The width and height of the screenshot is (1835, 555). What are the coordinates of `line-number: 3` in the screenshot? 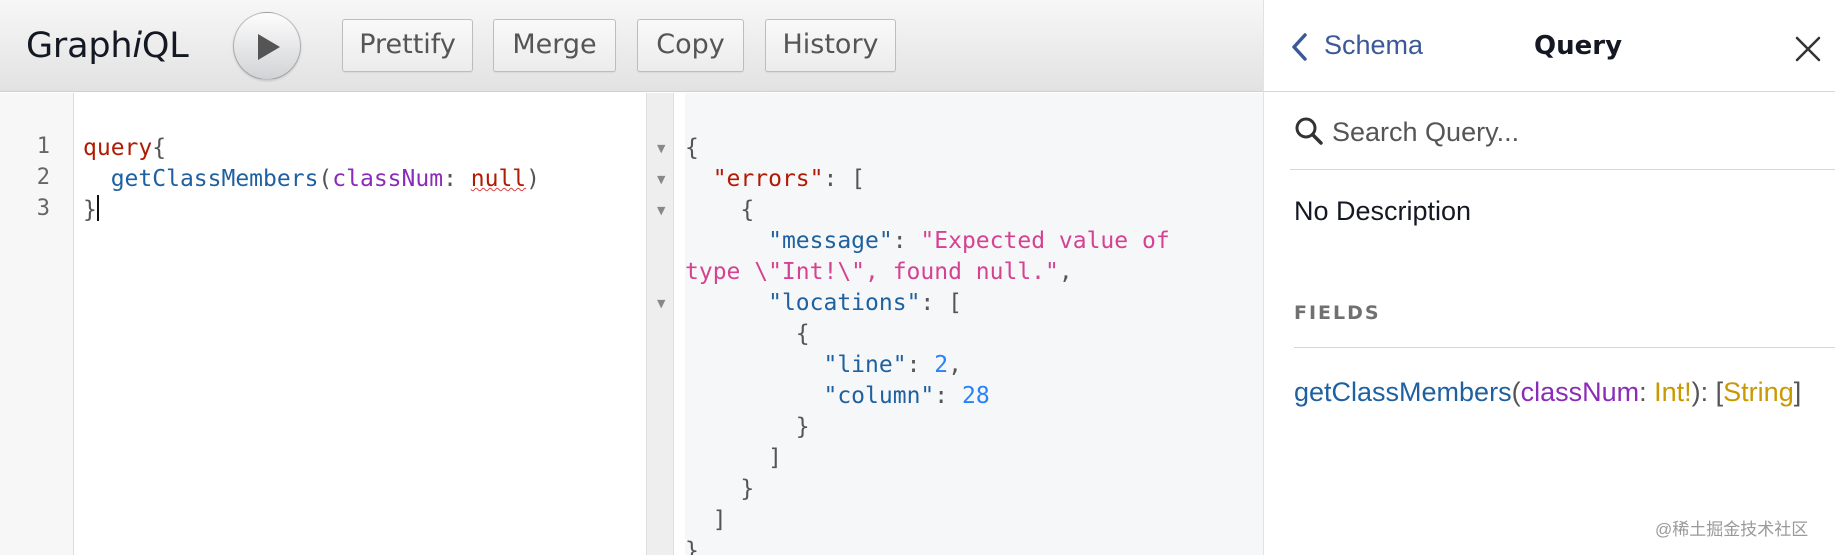 It's located at (43, 208).